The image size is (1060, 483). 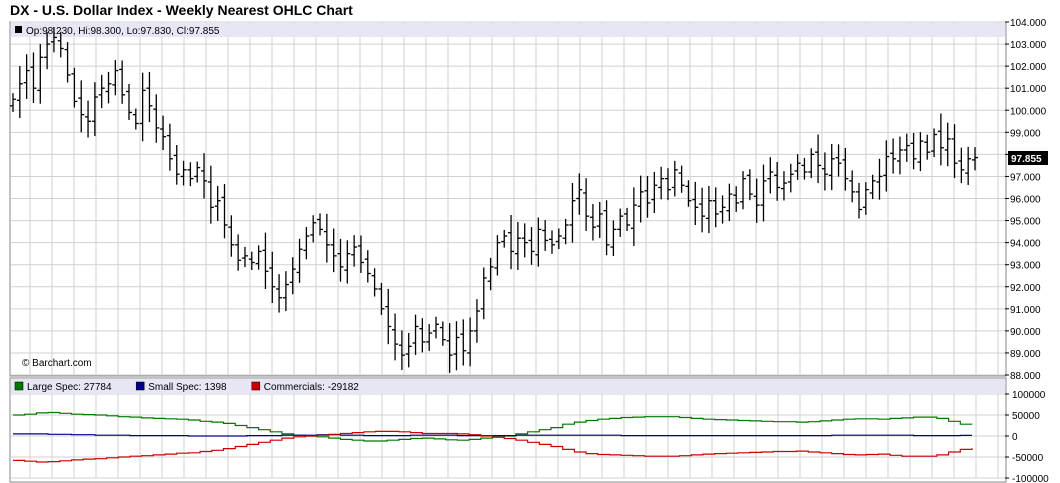 I want to click on y-tick-label: 101.000, so click(x=1028, y=89).